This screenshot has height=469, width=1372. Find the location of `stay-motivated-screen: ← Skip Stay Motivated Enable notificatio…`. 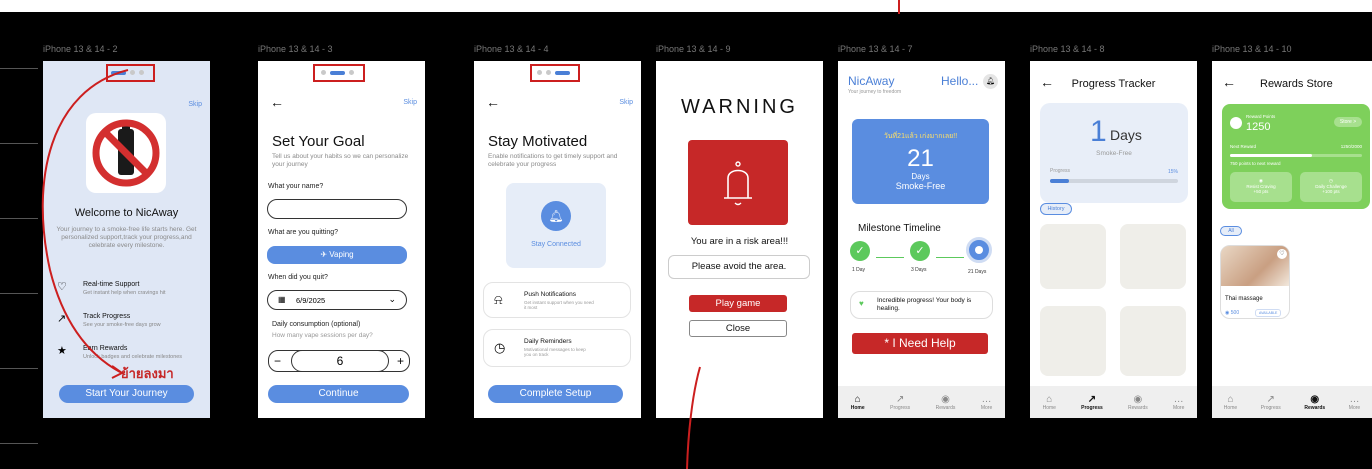

stay-motivated-screen: ← Skip Stay Motivated Enable notificatio… is located at coordinates (557, 239).